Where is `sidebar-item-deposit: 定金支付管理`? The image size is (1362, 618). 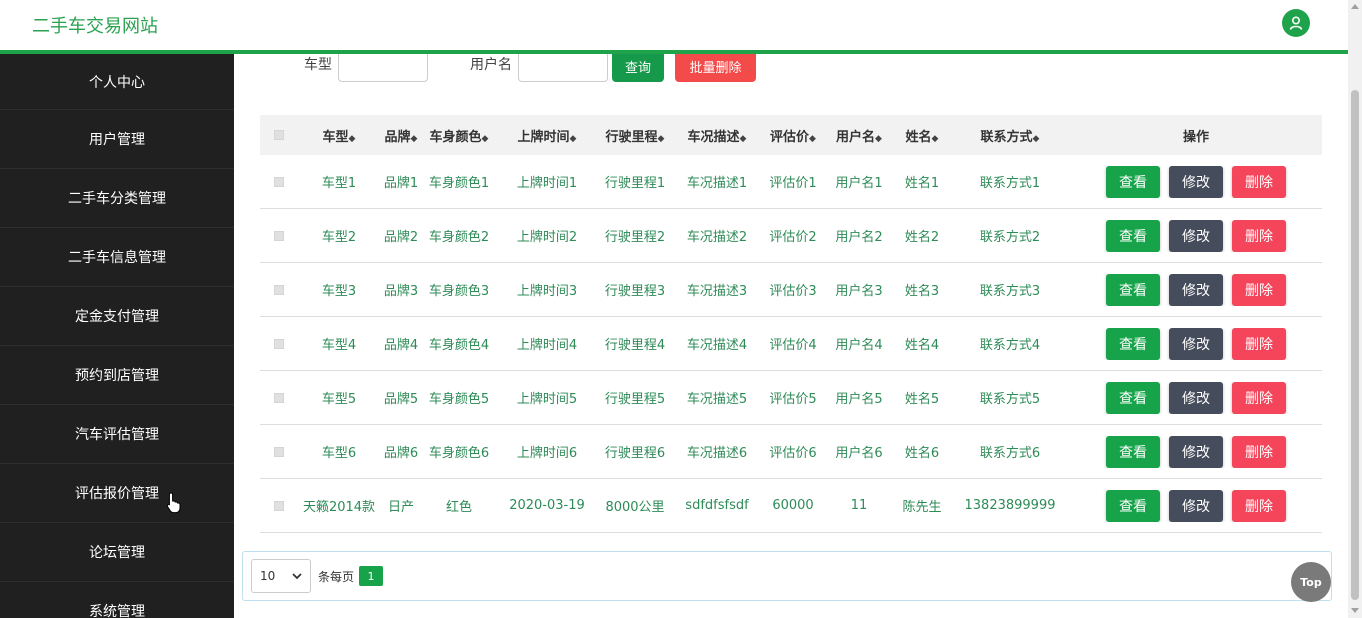 sidebar-item-deposit: 定金支付管理 is located at coordinates (117, 316).